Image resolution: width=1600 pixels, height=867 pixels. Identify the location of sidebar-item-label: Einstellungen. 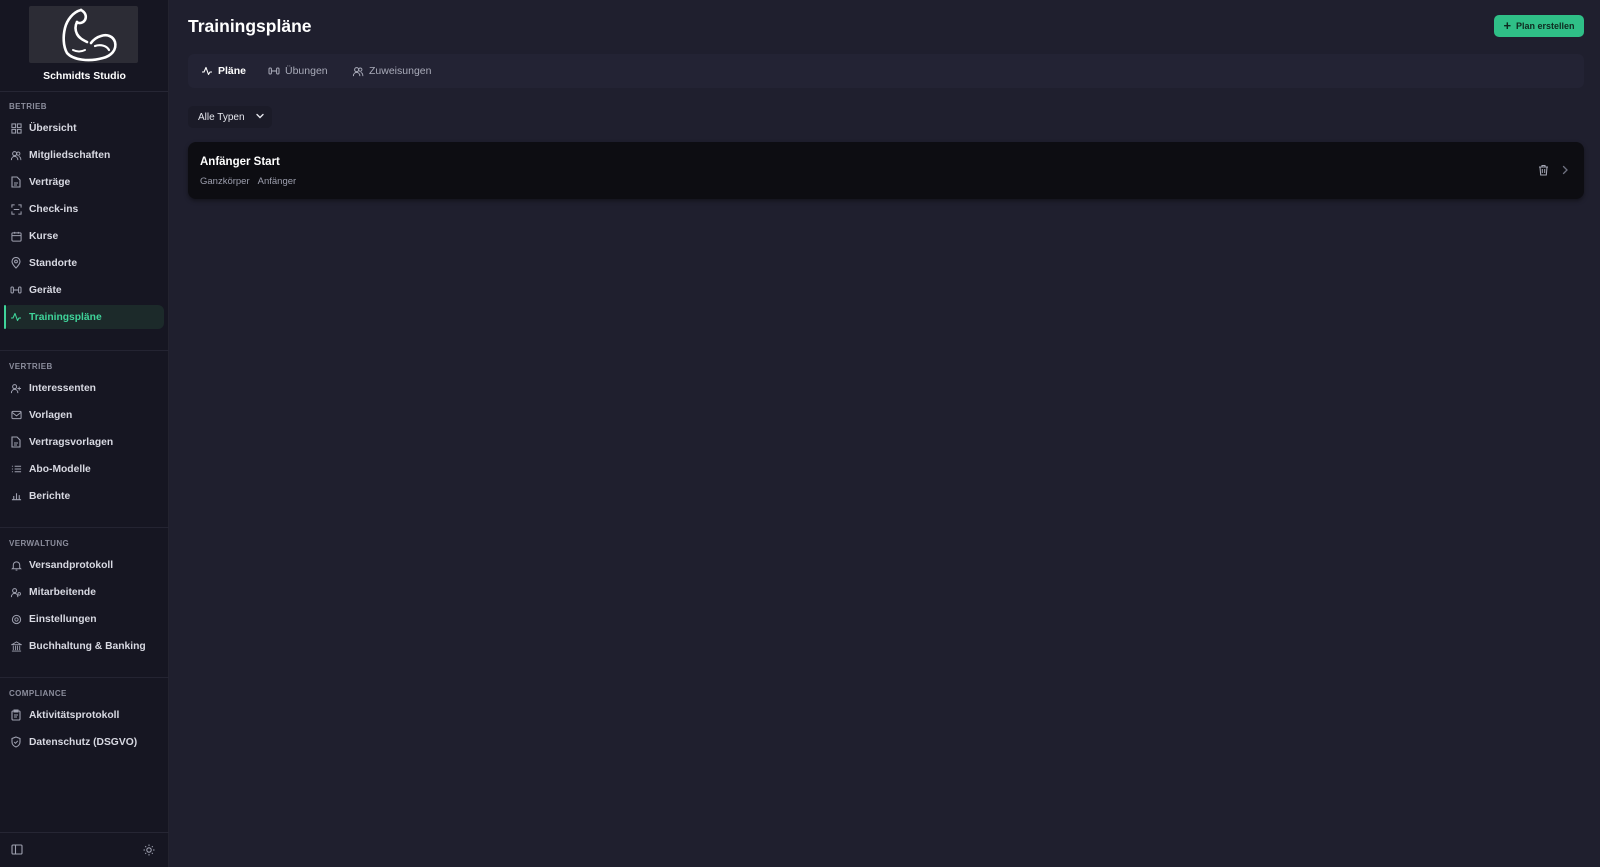
(63, 619).